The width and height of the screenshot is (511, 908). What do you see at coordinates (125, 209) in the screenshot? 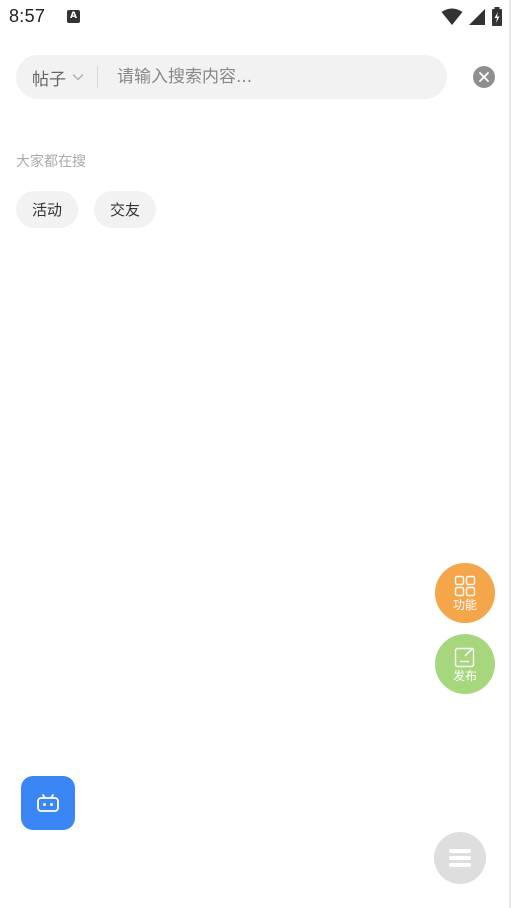
I see `hot-tag-friends: 交友` at bounding box center [125, 209].